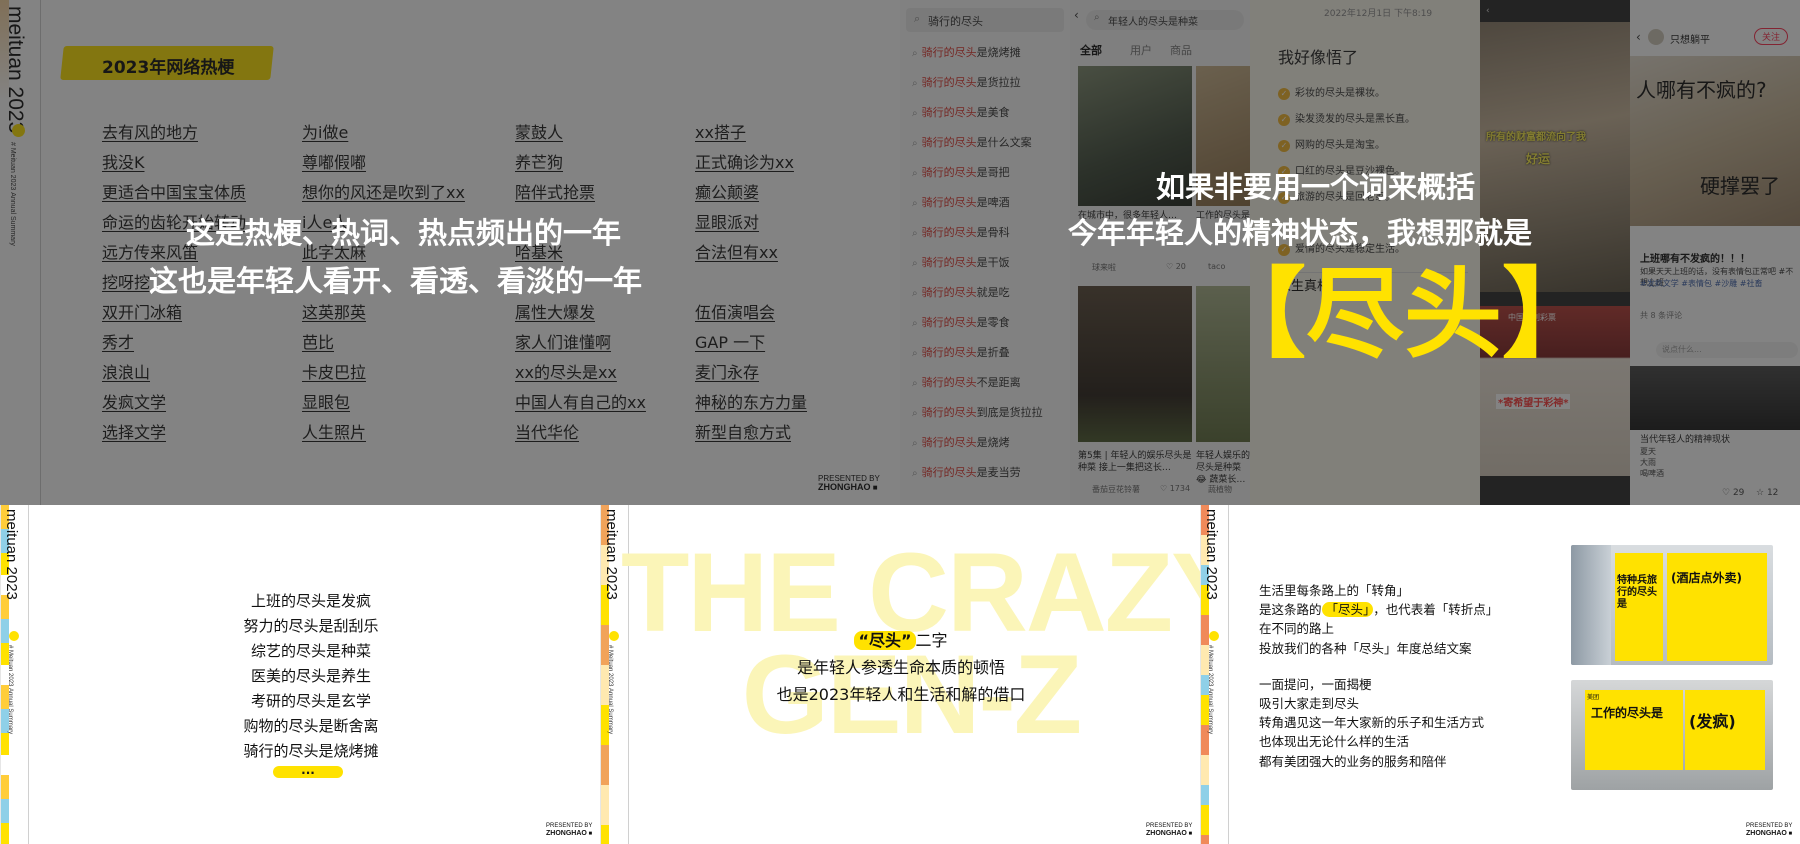 This screenshot has width=1800, height=844. What do you see at coordinates (1347, 610) in the screenshot?
I see `jintou-highlight: 「尽头」` at bounding box center [1347, 610].